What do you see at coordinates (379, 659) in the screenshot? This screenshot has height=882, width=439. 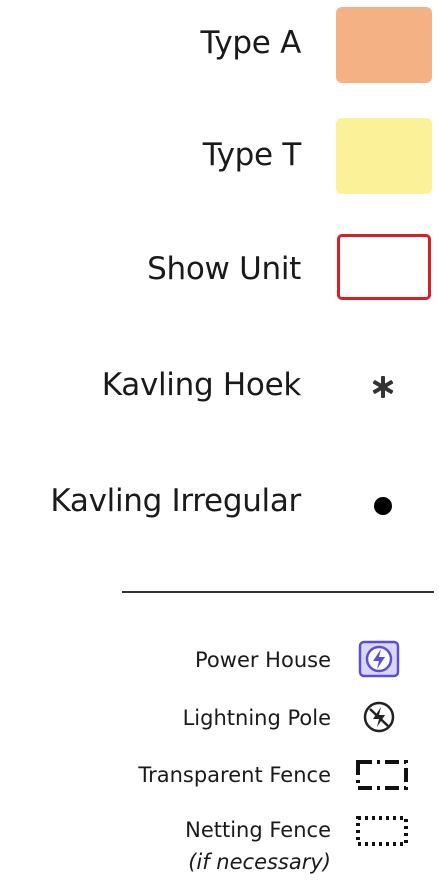 I see `power-house-icon` at bounding box center [379, 659].